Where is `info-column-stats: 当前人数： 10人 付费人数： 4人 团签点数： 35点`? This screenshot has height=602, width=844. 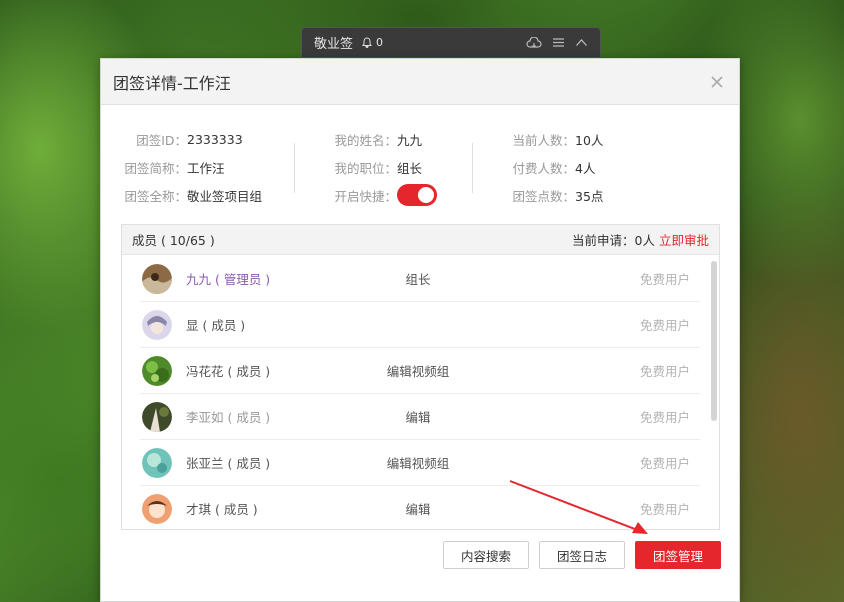
info-column-stats: 当前人数： 10人 付费人数： 4人 团签点数： 35点 is located at coordinates (543, 167).